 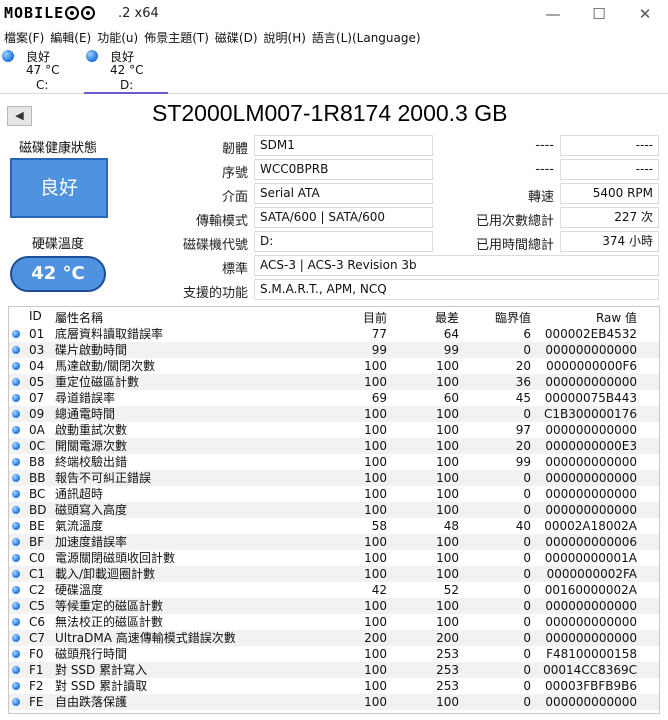 I want to click on attribute-worst: 48, so click(x=451, y=526).